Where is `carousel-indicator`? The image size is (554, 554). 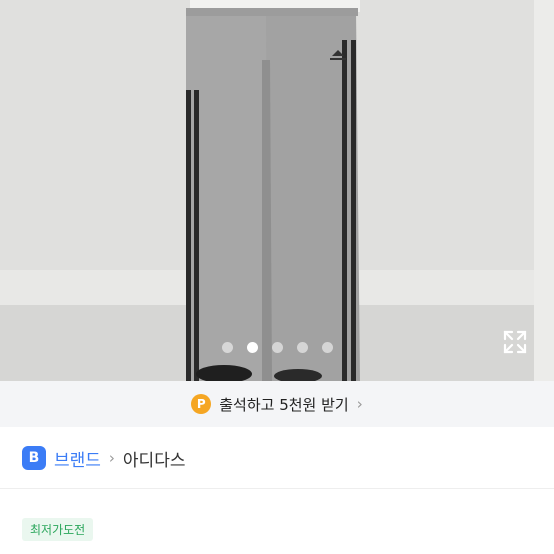 carousel-indicator is located at coordinates (277, 347).